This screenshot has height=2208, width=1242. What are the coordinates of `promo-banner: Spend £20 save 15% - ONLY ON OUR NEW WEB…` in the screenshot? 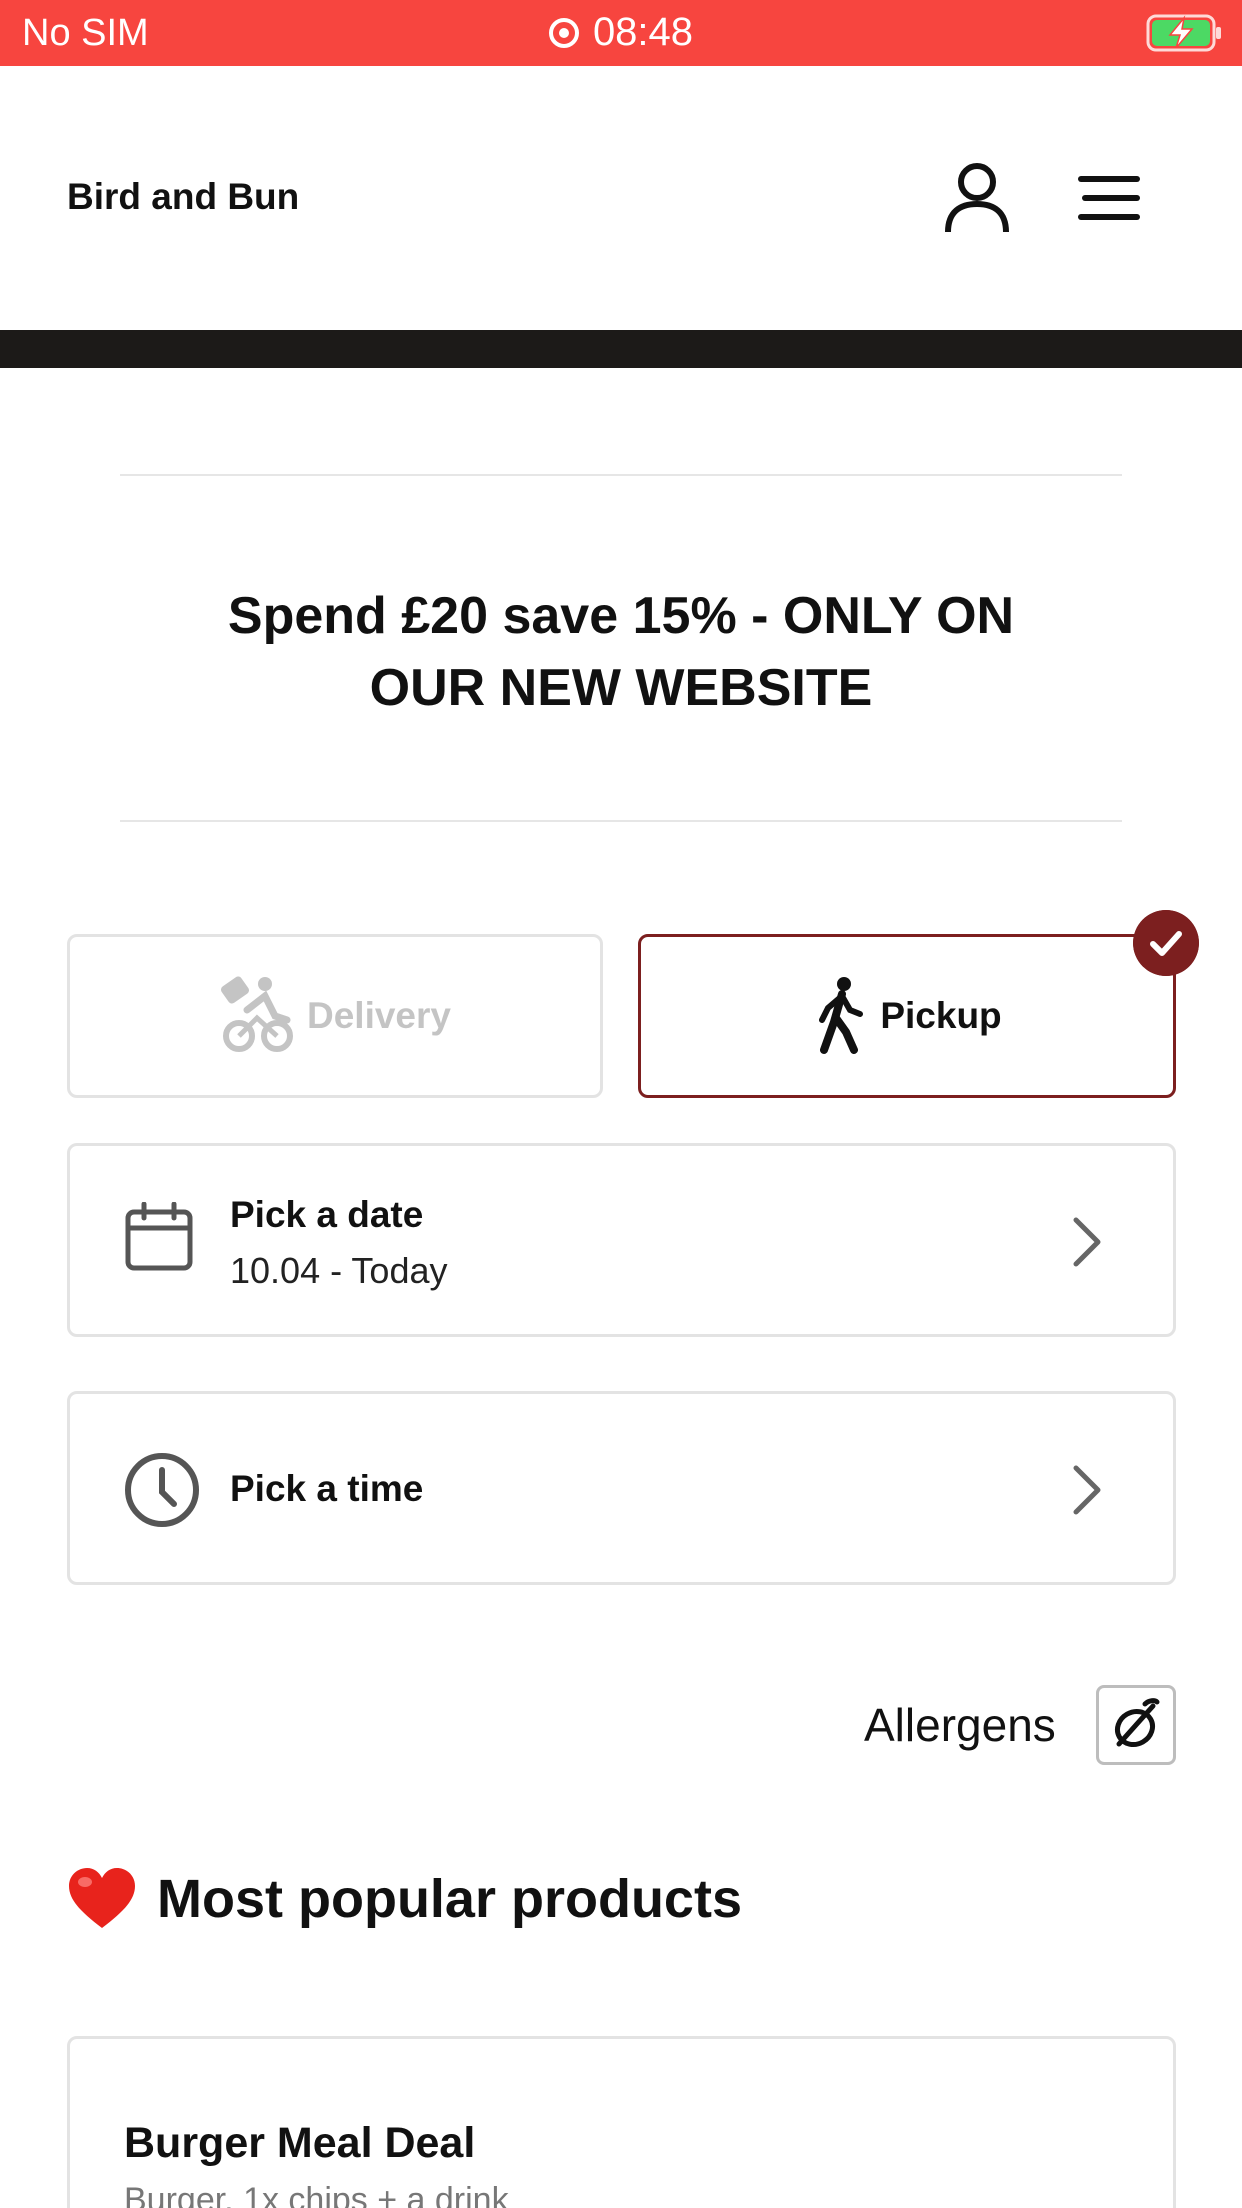 It's located at (621, 652).